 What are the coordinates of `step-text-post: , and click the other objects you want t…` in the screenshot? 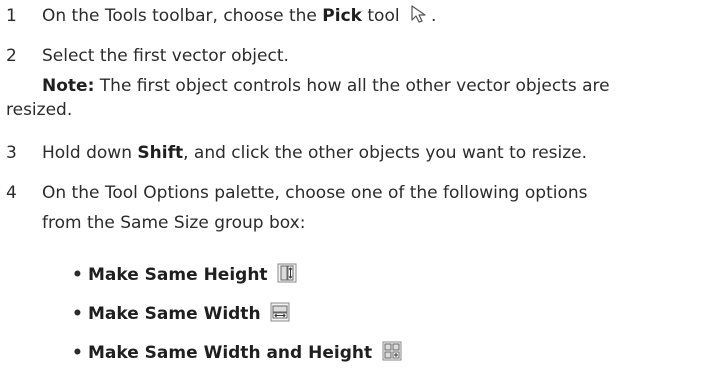 It's located at (385, 153).